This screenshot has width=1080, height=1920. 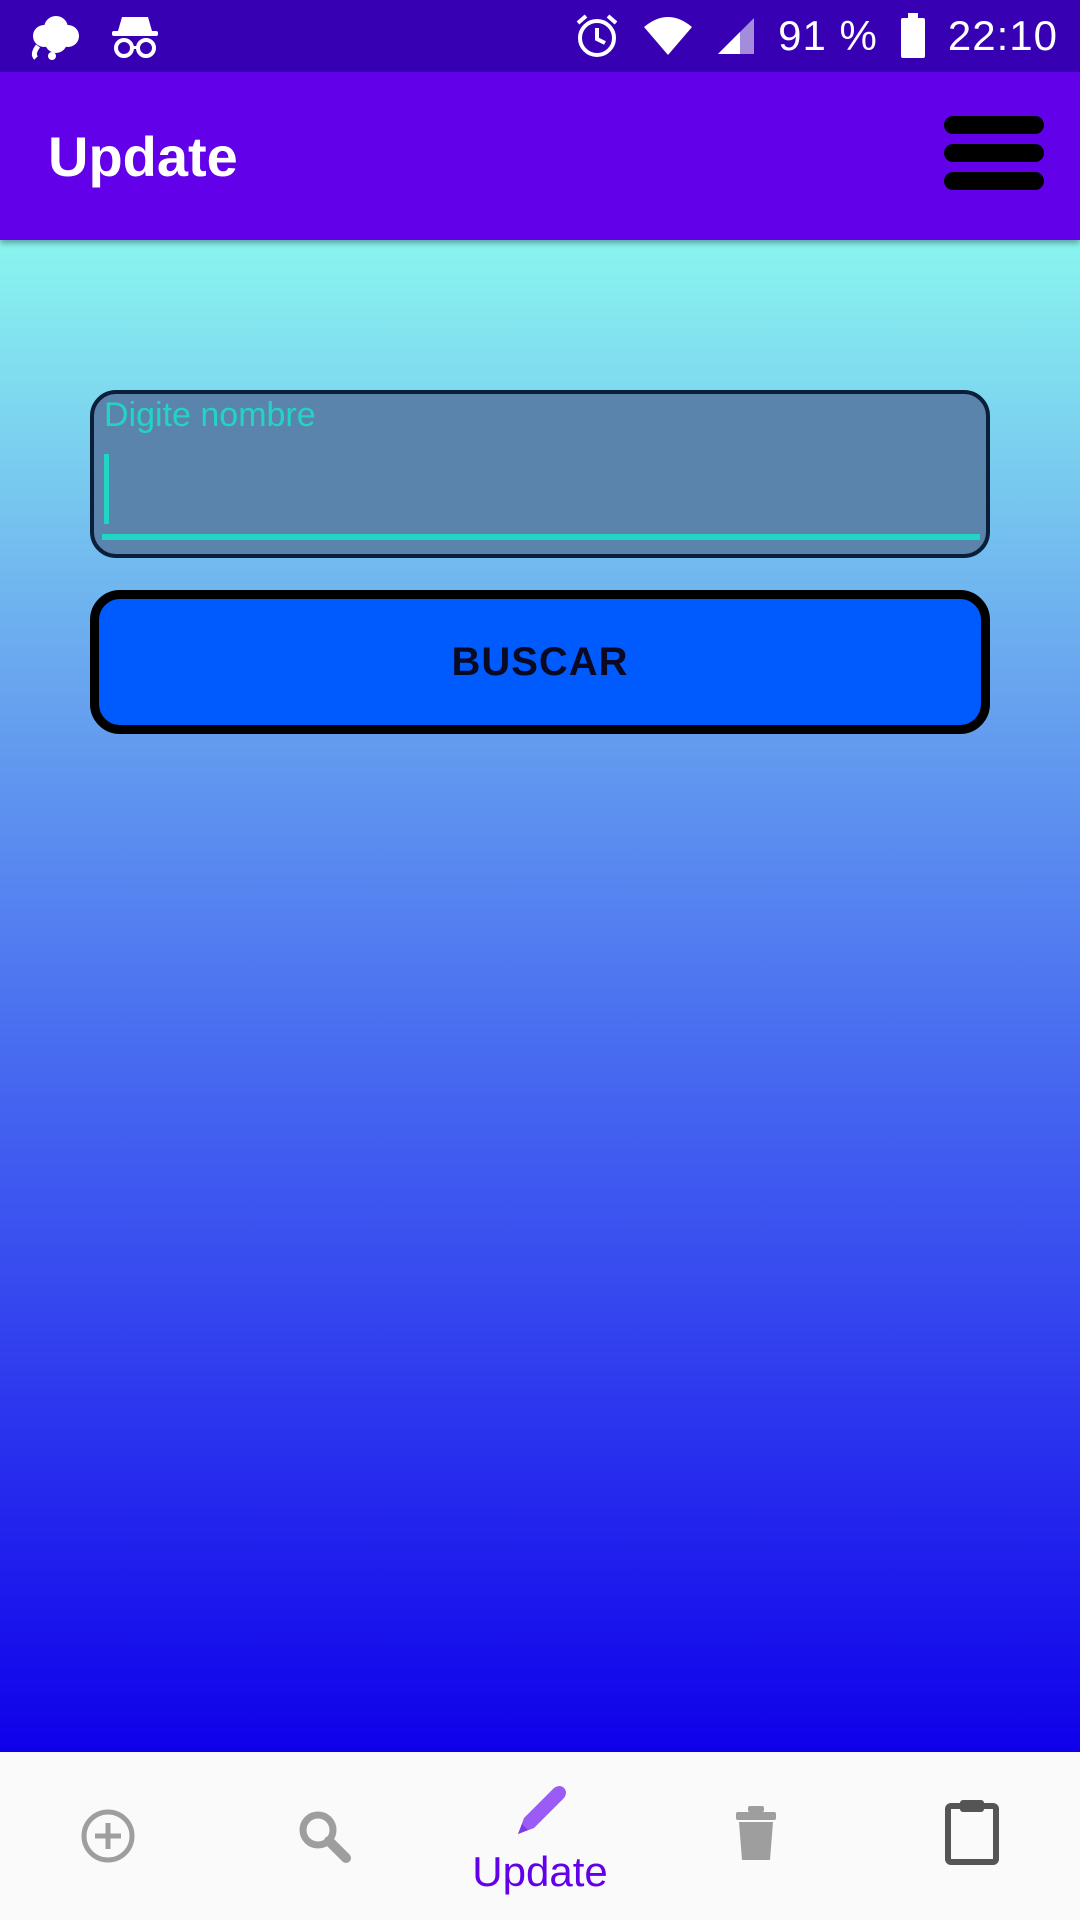 I want to click on search-button-label: BUSCAR, so click(x=540, y=661).